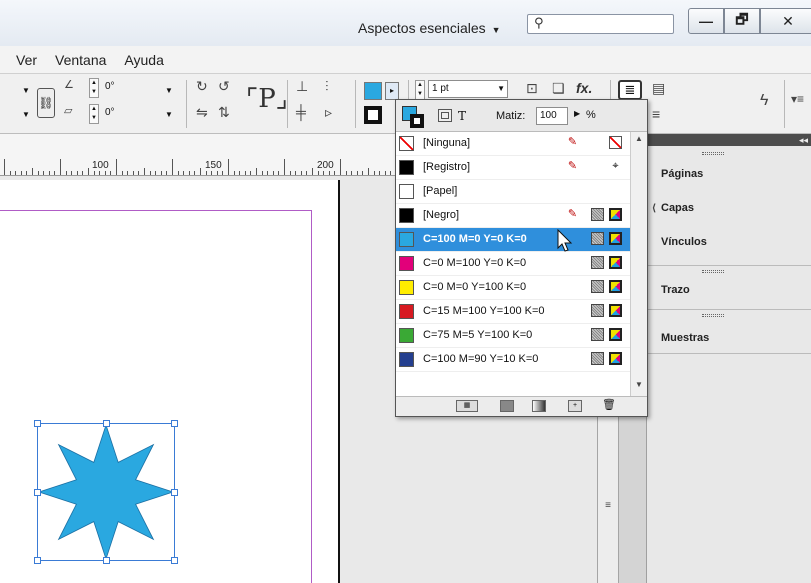 This screenshot has width=811, height=583. What do you see at coordinates (668, 290) in the screenshot?
I see `panel-tab-stroke: Trazo` at bounding box center [668, 290].